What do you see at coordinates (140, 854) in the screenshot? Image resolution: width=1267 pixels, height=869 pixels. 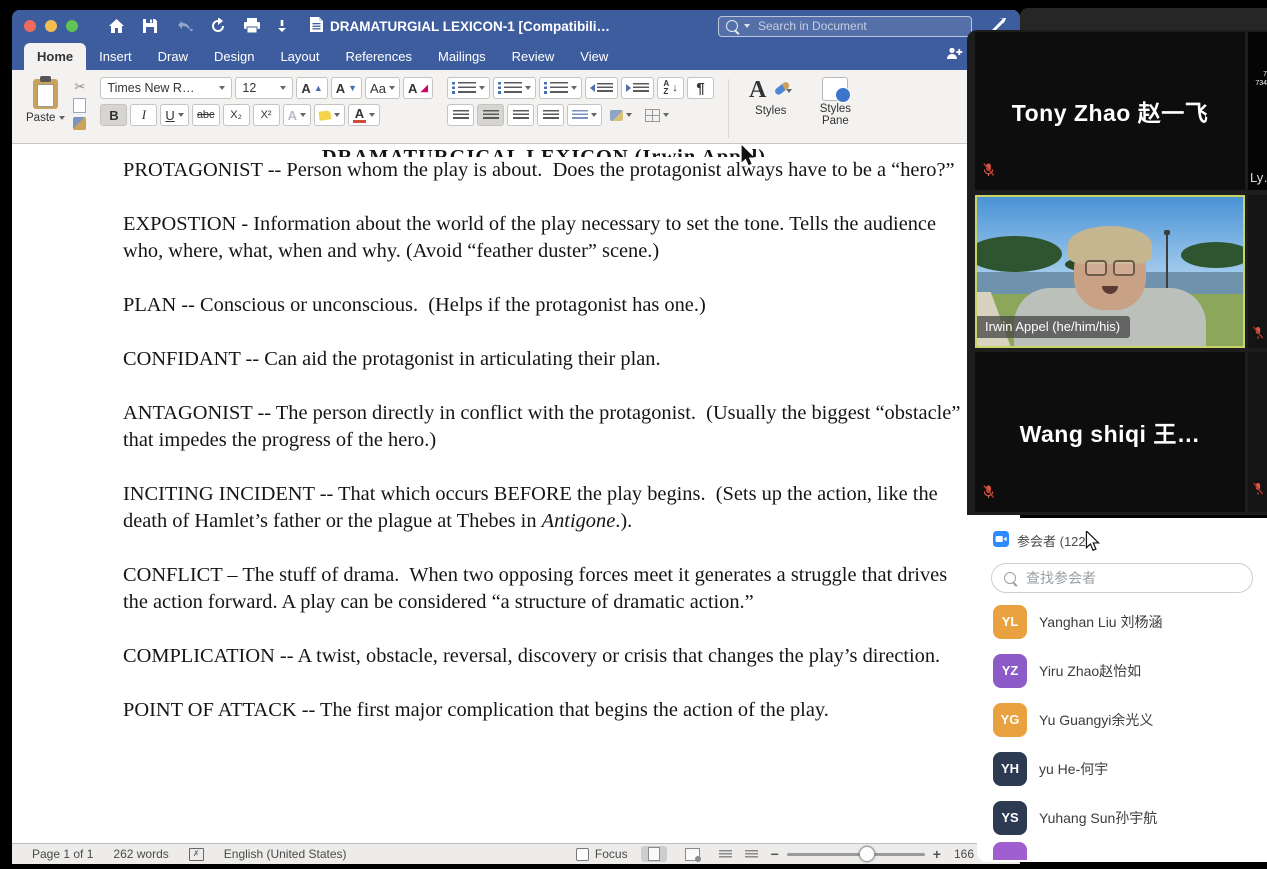 I see `word-count: 262 words` at bounding box center [140, 854].